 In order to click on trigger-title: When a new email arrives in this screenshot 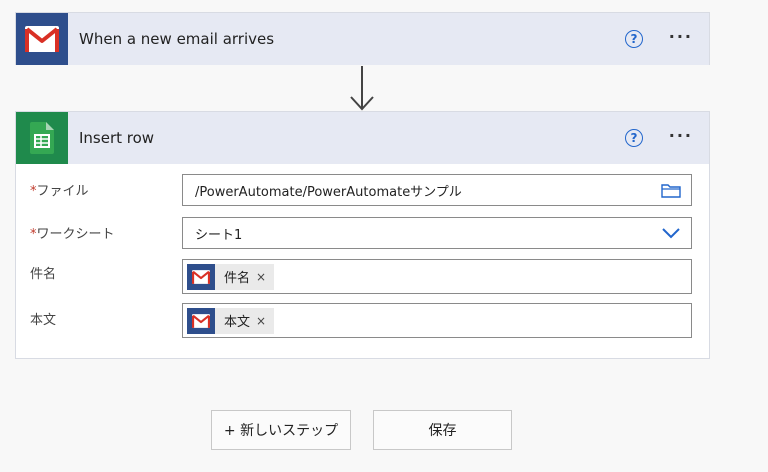, I will do `click(177, 39)`.